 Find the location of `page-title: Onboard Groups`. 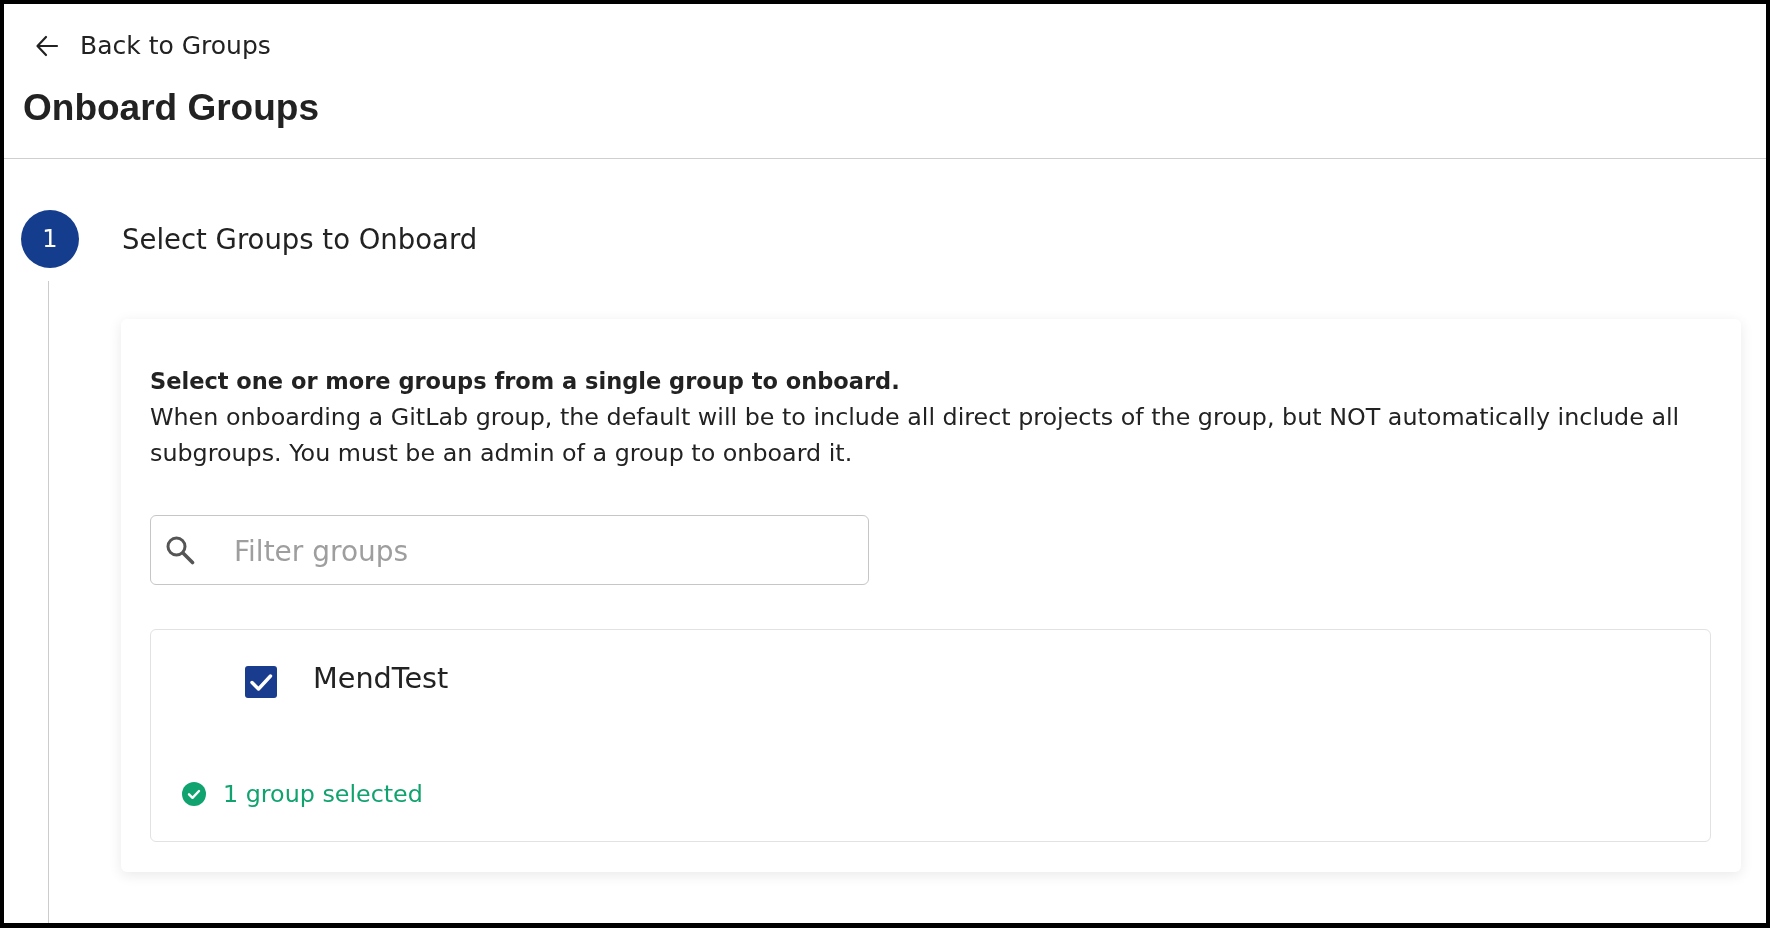

page-title: Onboard Groups is located at coordinates (171, 108).